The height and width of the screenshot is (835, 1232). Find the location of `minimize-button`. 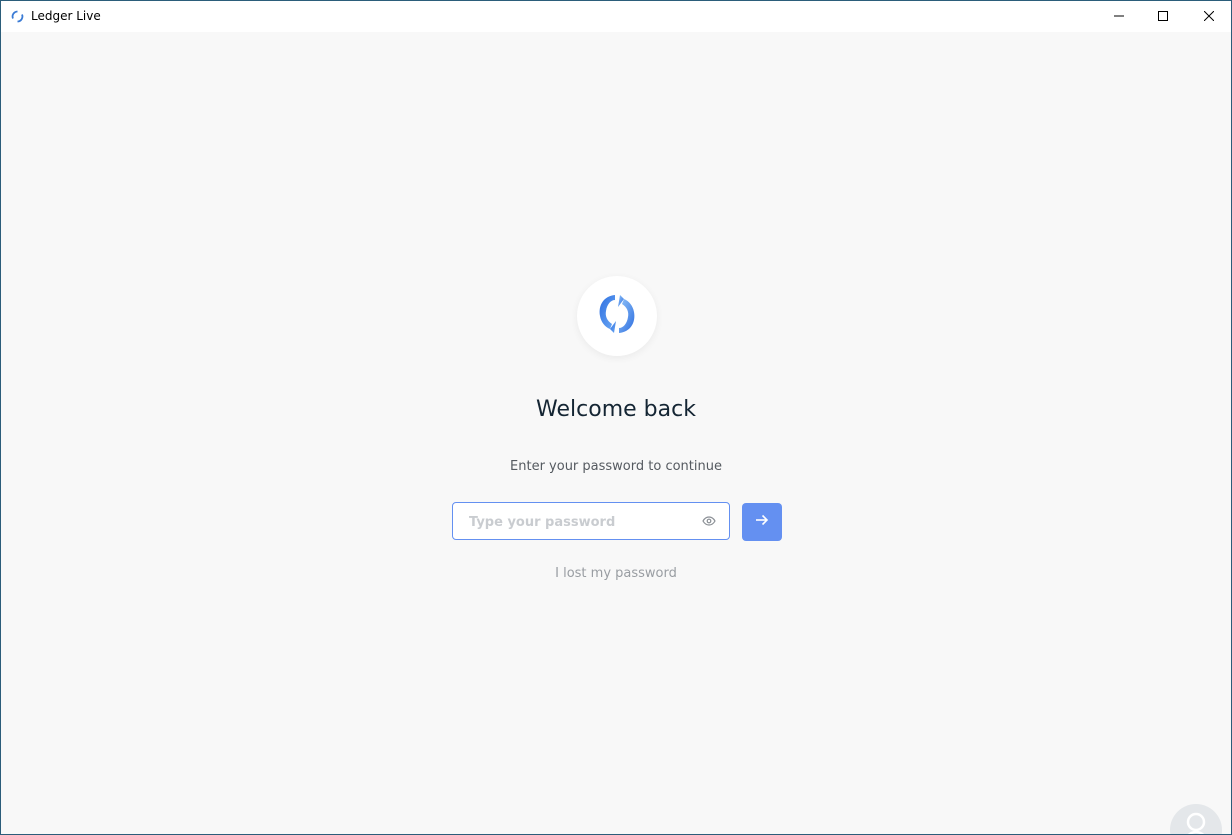

minimize-button is located at coordinates (1119, 16).